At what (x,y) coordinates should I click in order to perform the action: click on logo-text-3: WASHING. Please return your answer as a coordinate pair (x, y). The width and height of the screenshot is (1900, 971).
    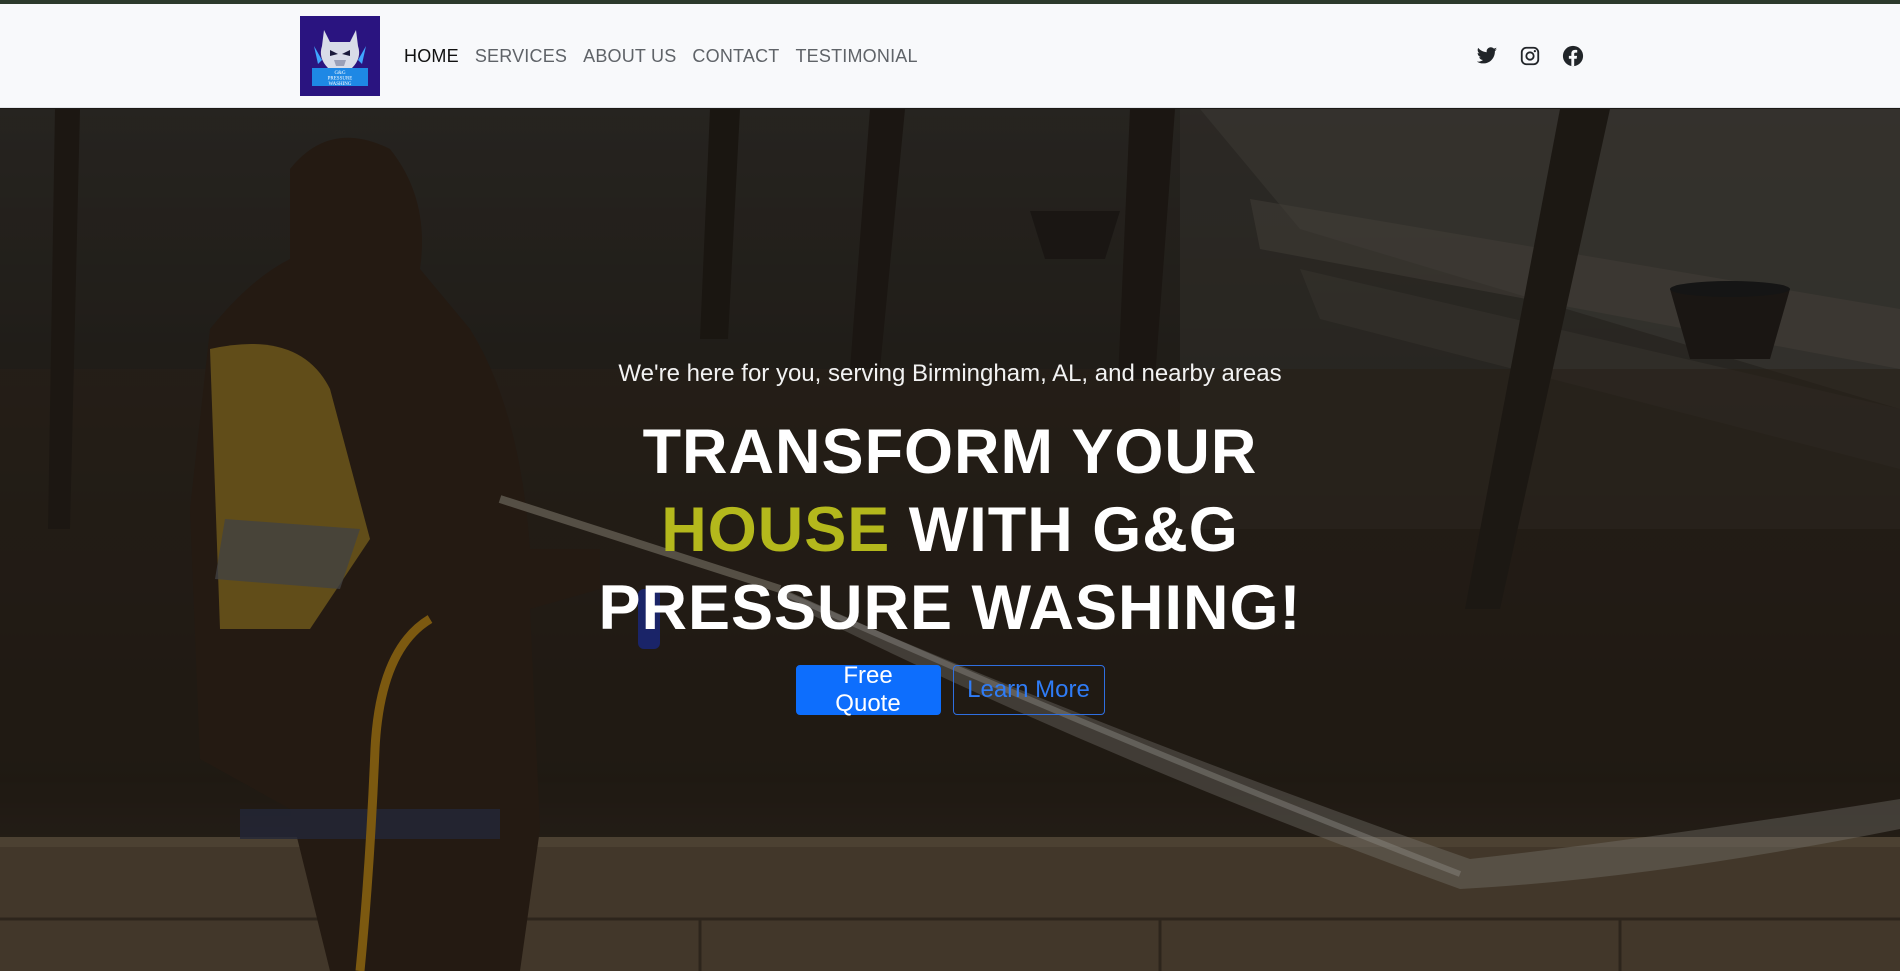
    Looking at the image, I should click on (339, 84).